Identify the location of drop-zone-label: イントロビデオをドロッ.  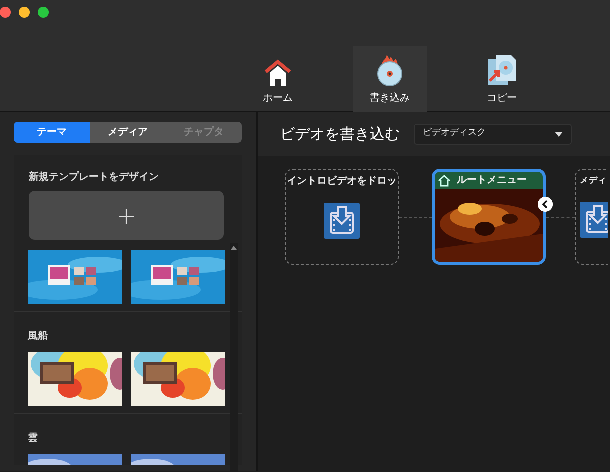
(342, 181).